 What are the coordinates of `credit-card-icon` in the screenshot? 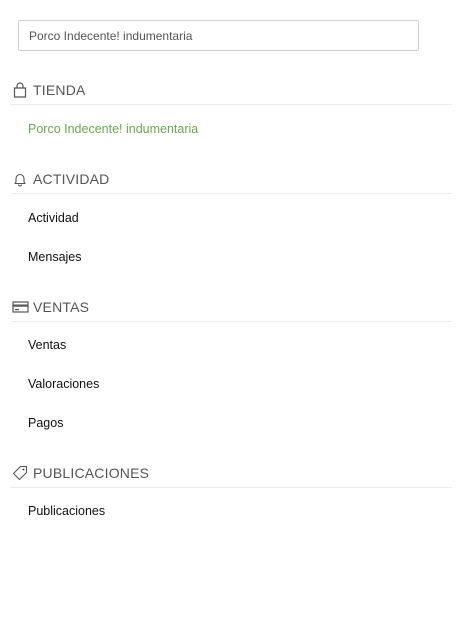 It's located at (20, 307).